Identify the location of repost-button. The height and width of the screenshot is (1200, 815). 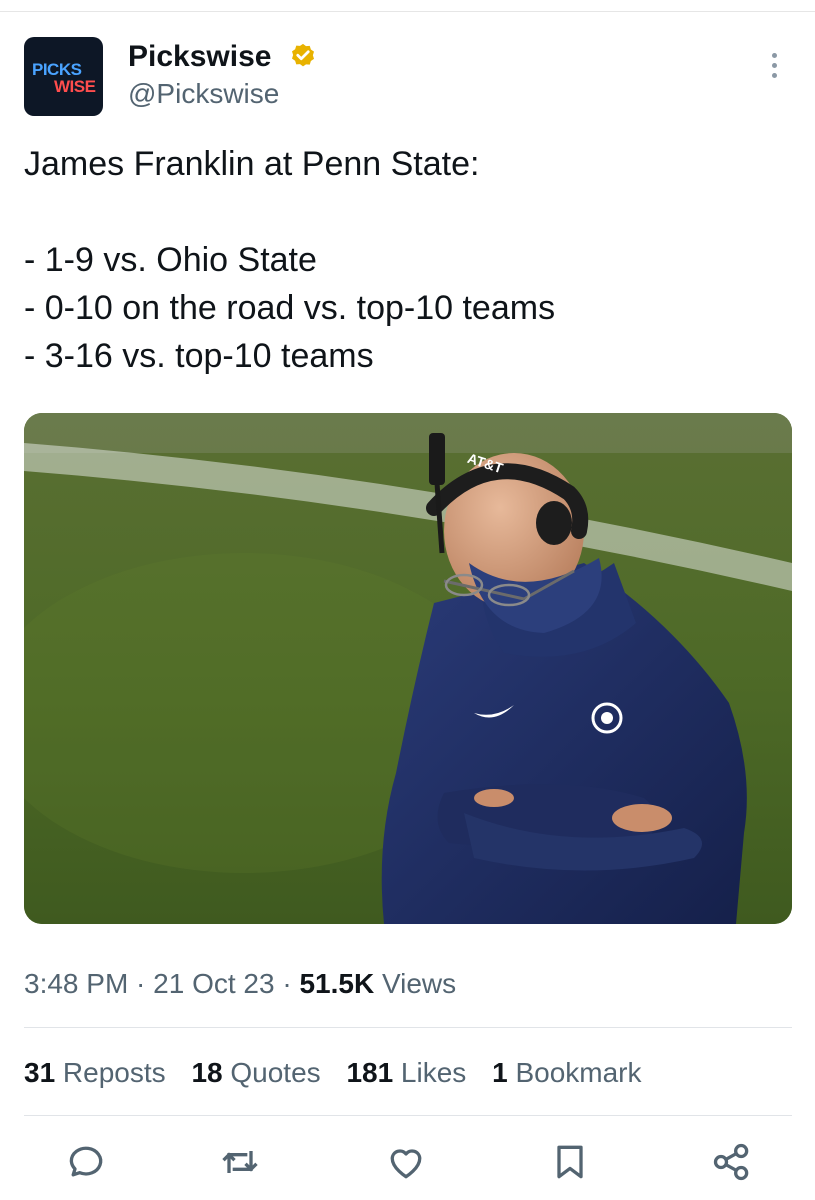
(240, 1162).